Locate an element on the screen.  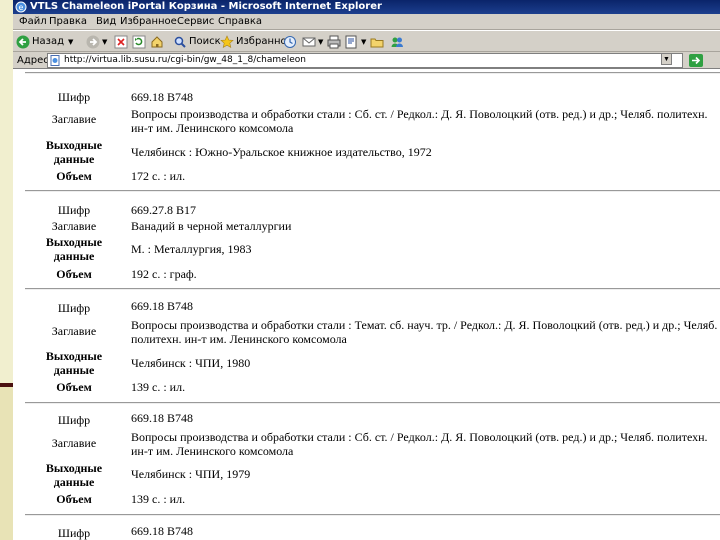
favorites-button: Избранное is located at coordinates (256, 41).